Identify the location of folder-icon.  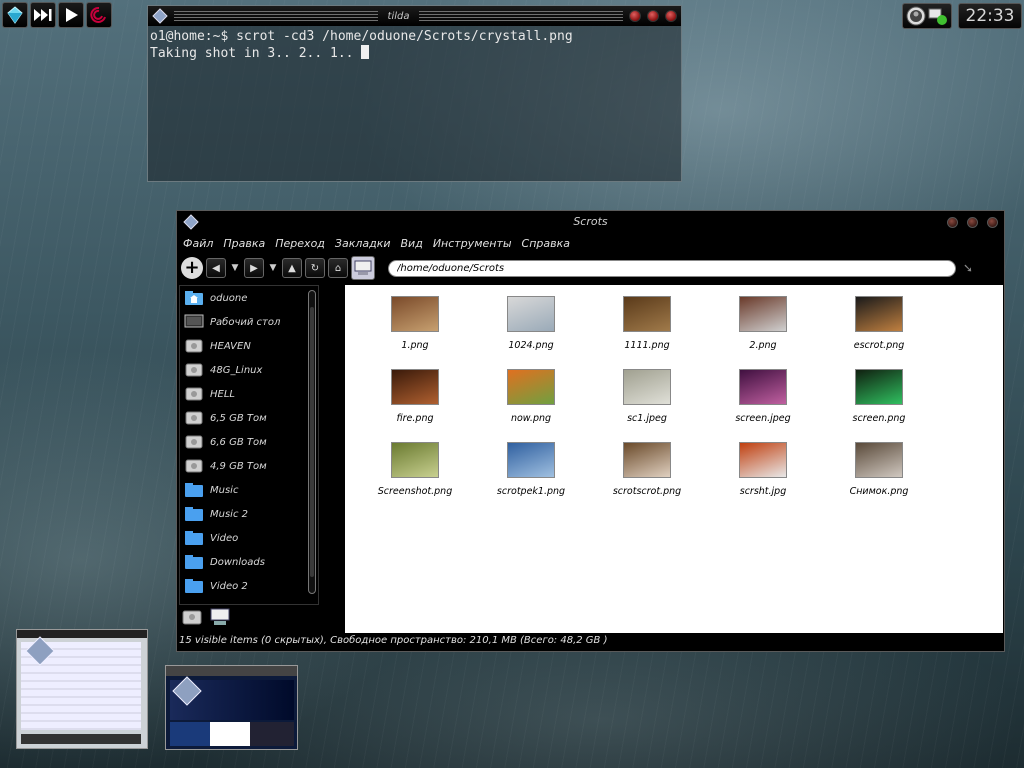
(194, 538).